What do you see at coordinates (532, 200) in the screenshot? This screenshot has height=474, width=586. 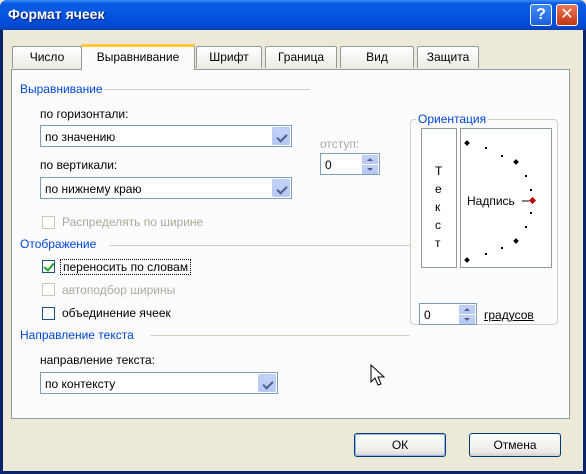 I see `dial-handle` at bounding box center [532, 200].